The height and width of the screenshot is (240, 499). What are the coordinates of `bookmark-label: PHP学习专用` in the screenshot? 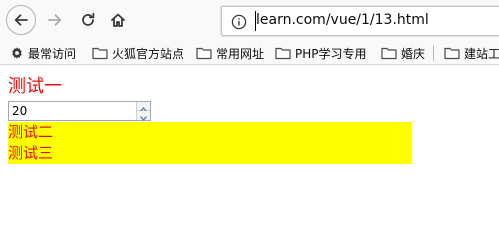 It's located at (331, 53).